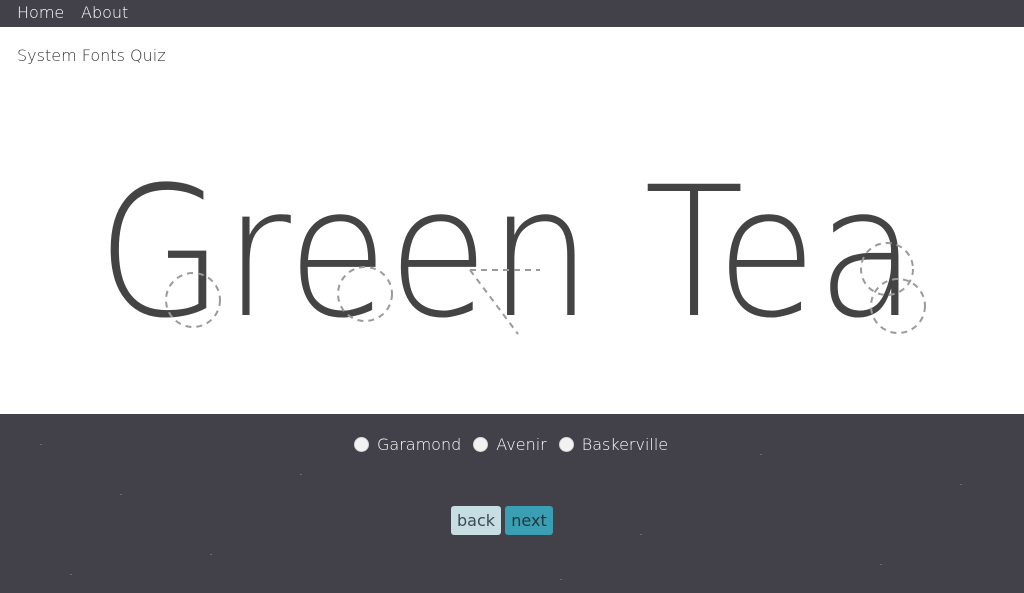  Describe the element at coordinates (529, 520) in the screenshot. I see `next-button: next` at that location.